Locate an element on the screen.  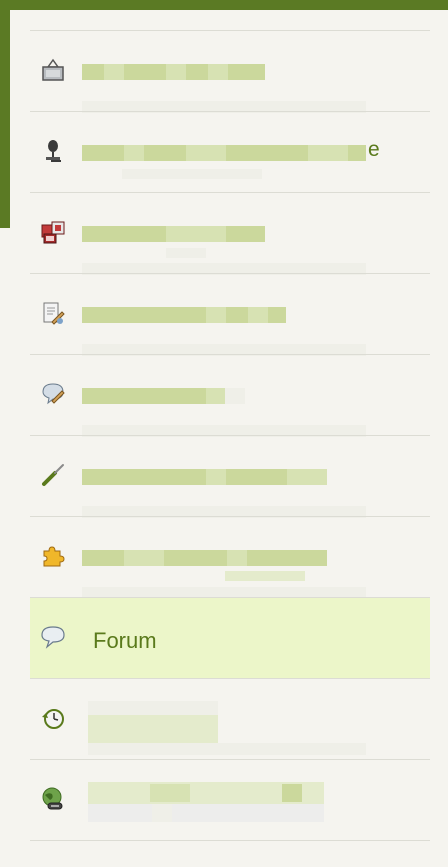
document-edit-icon is located at coordinates (53, 313).